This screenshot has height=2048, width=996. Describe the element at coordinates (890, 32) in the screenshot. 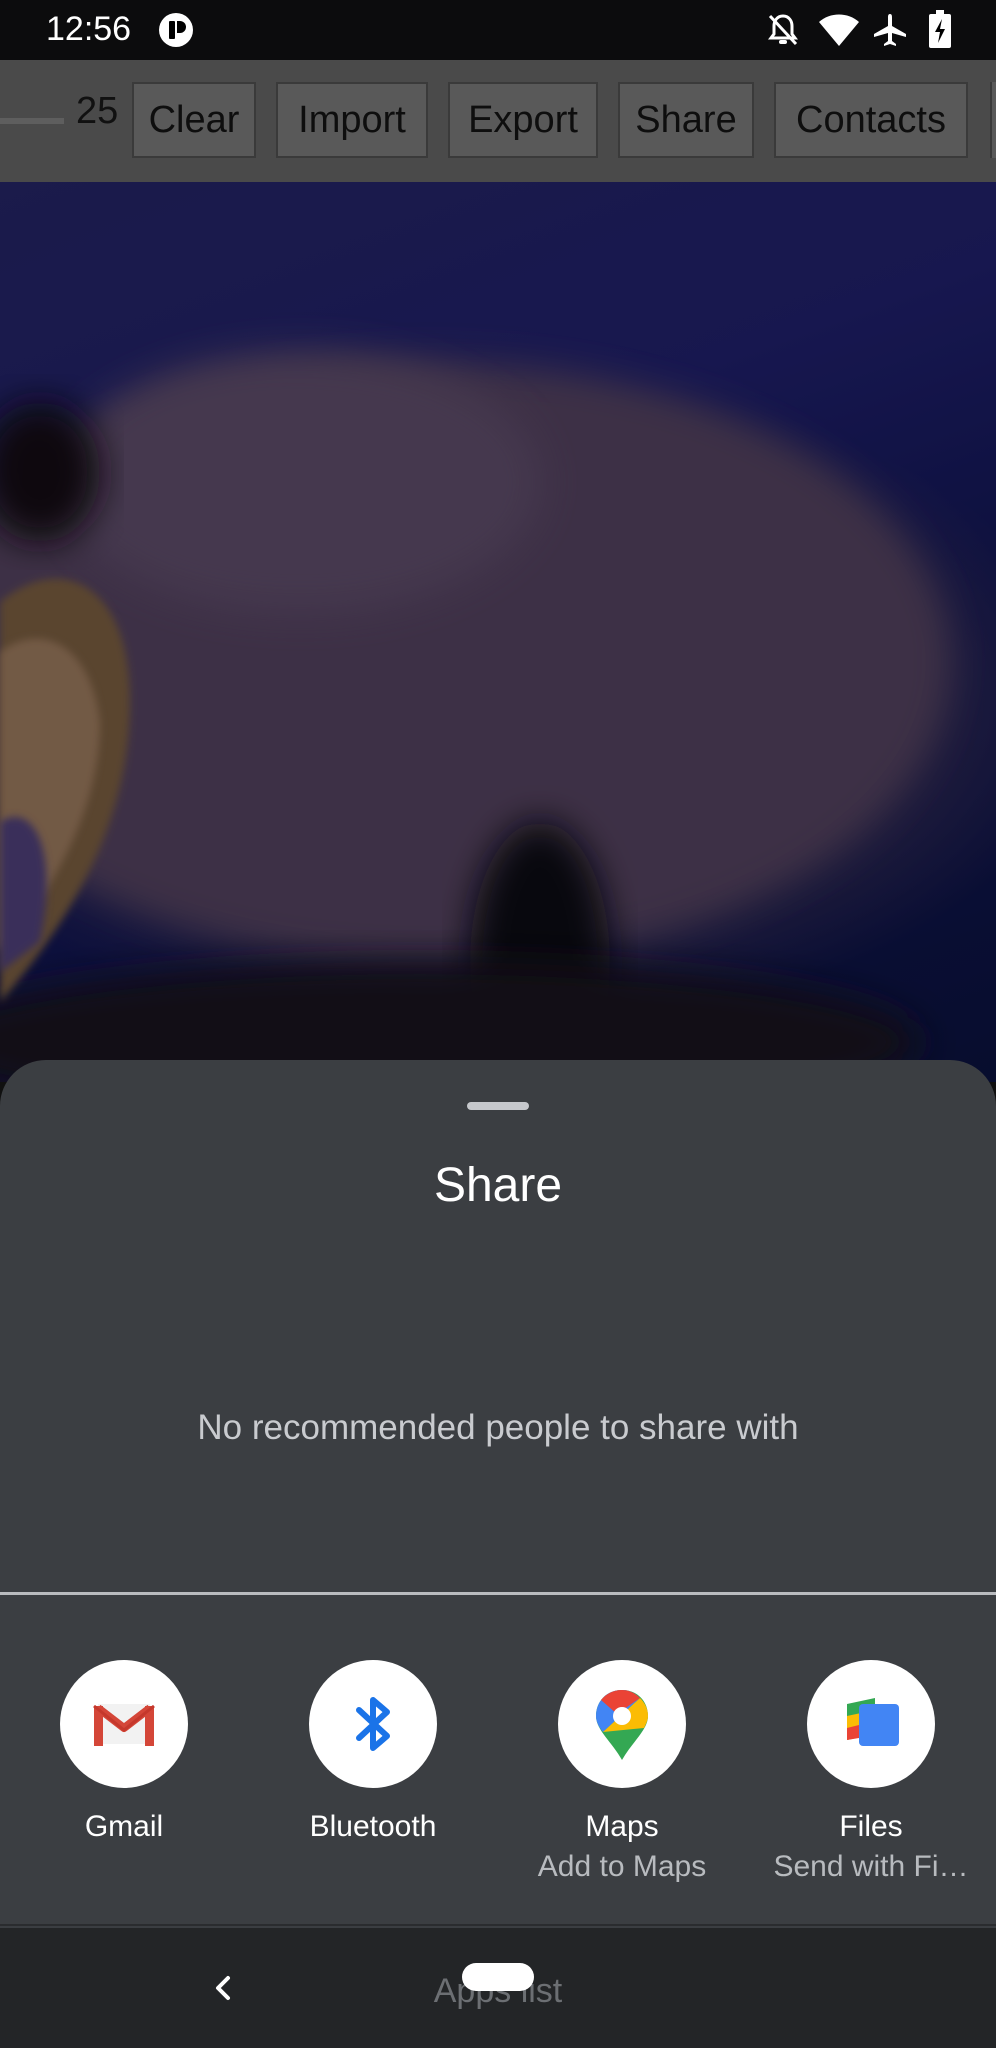

I see `airplane-icon` at that location.